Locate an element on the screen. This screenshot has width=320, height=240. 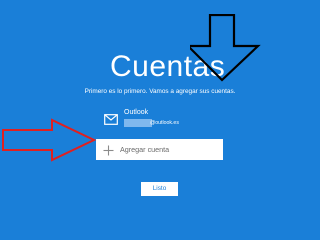
redacted-email-username is located at coordinates (138, 123).